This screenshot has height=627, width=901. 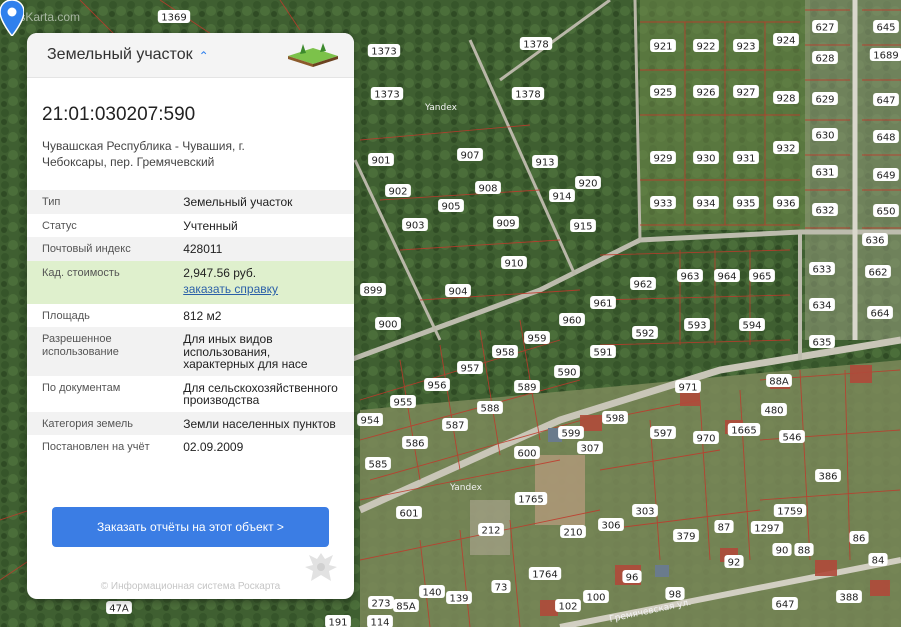 What do you see at coordinates (561, 197) in the screenshot?
I see `parcel-label: 914` at bounding box center [561, 197].